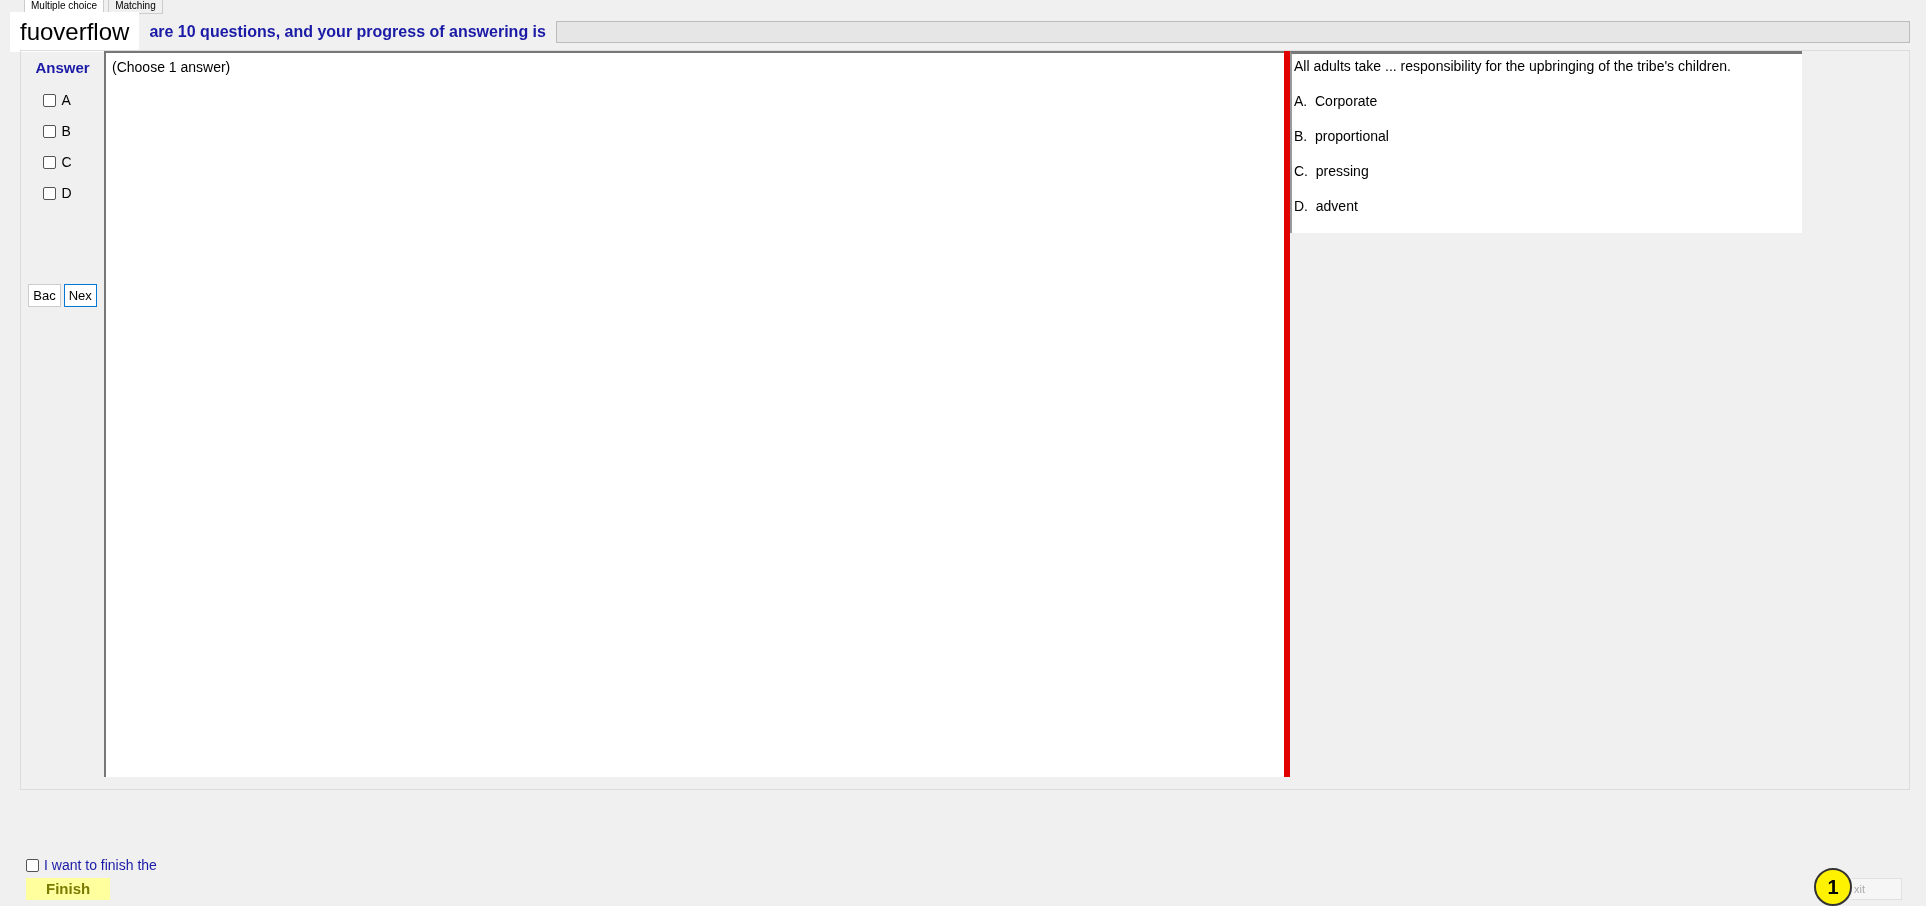 The image size is (1926, 906). What do you see at coordinates (1336, 101) in the screenshot?
I see `choice-text: A. Corporate` at bounding box center [1336, 101].